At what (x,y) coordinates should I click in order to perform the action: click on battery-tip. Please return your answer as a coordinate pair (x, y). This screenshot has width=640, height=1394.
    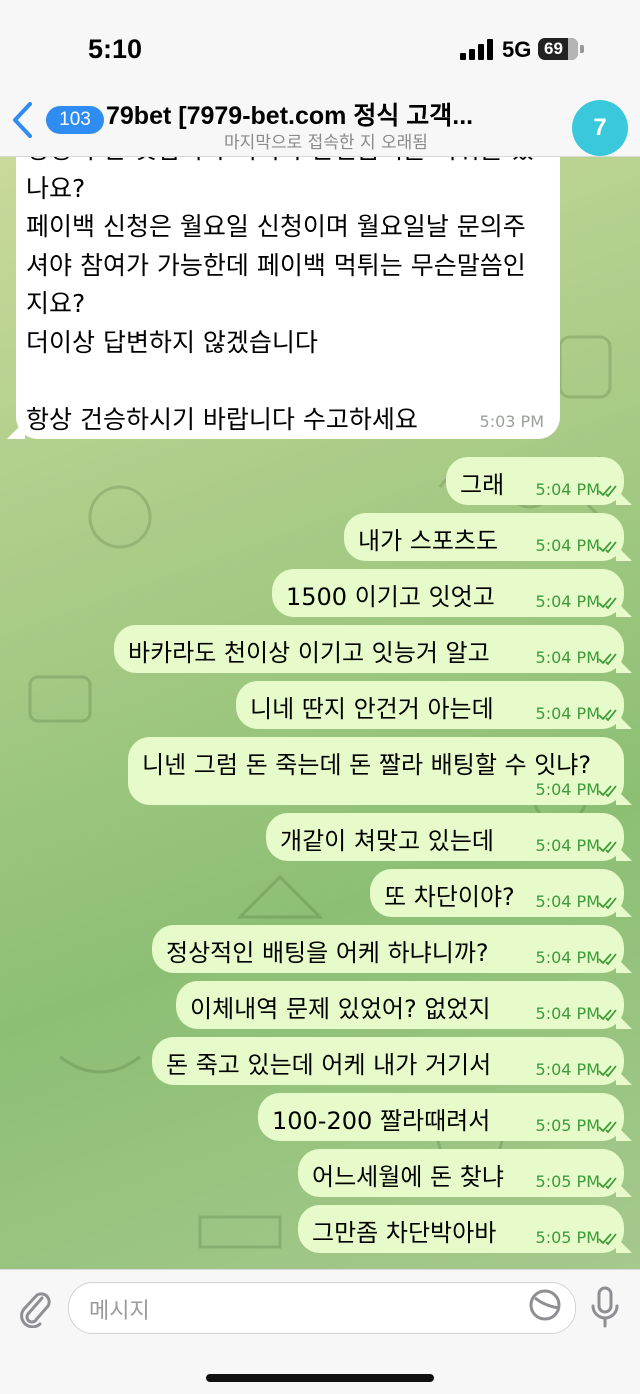
    Looking at the image, I should click on (582, 49).